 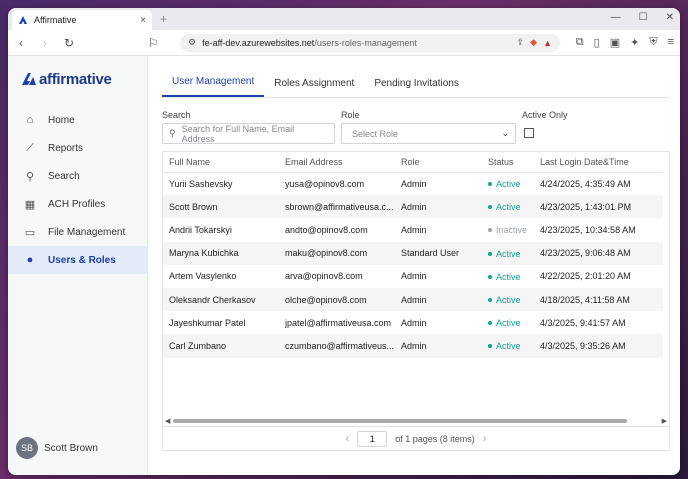 What do you see at coordinates (143, 20) in the screenshot?
I see `tab-close-icon: ×` at bounding box center [143, 20].